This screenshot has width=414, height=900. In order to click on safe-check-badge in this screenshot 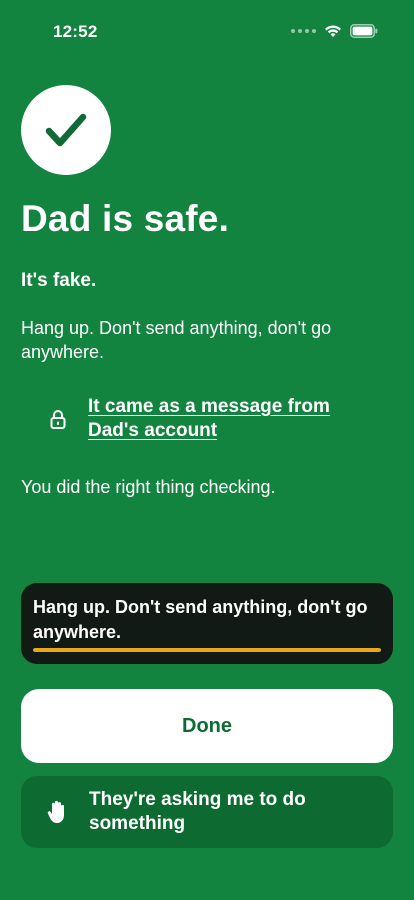, I will do `click(66, 130)`.